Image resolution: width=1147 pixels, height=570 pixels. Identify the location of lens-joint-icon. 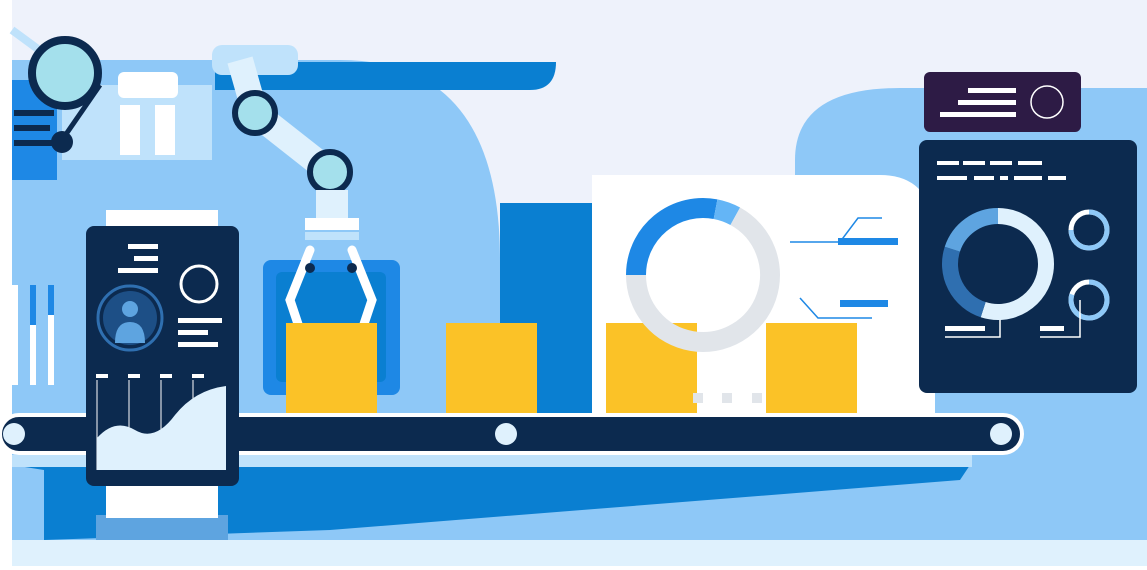
(65, 73).